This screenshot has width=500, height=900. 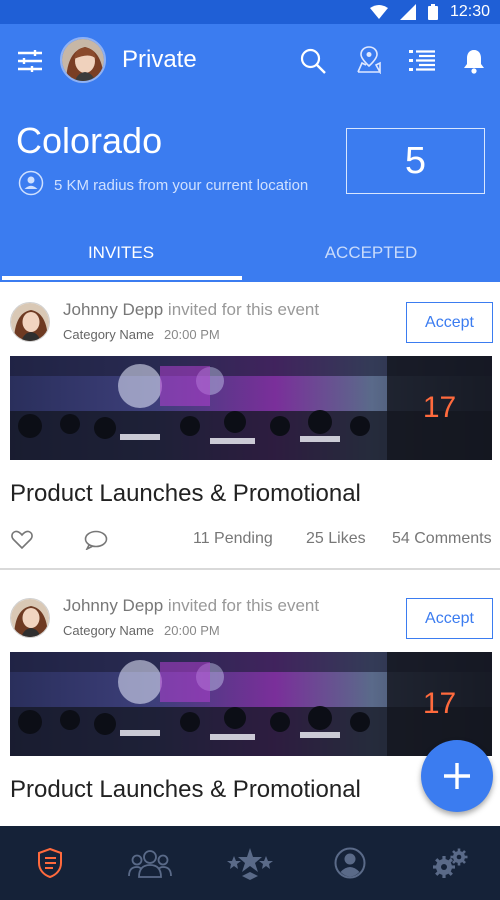 What do you see at coordinates (442, 539) in the screenshot?
I see `comments-count: 54 Comments` at bounding box center [442, 539].